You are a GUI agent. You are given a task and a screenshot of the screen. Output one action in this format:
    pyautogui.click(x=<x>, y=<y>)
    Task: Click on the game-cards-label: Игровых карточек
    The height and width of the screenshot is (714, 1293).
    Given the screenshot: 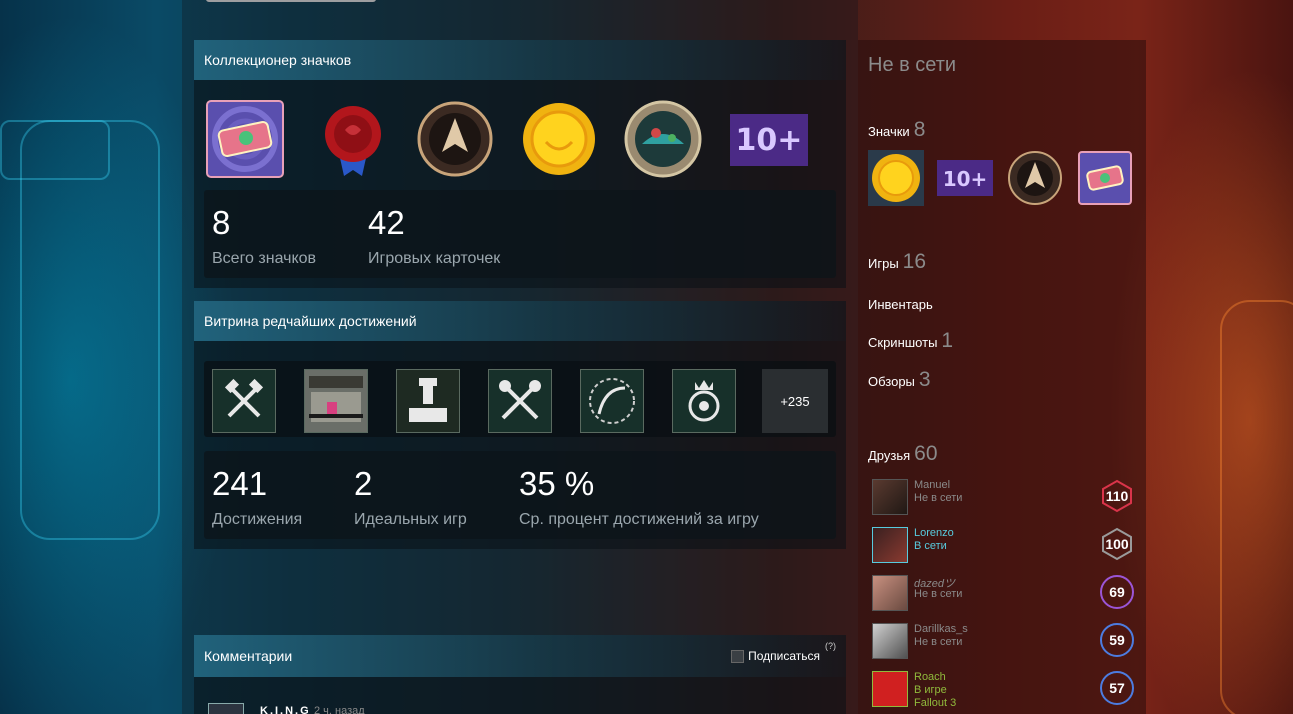 What is the action you would take?
    pyautogui.click(x=434, y=258)
    